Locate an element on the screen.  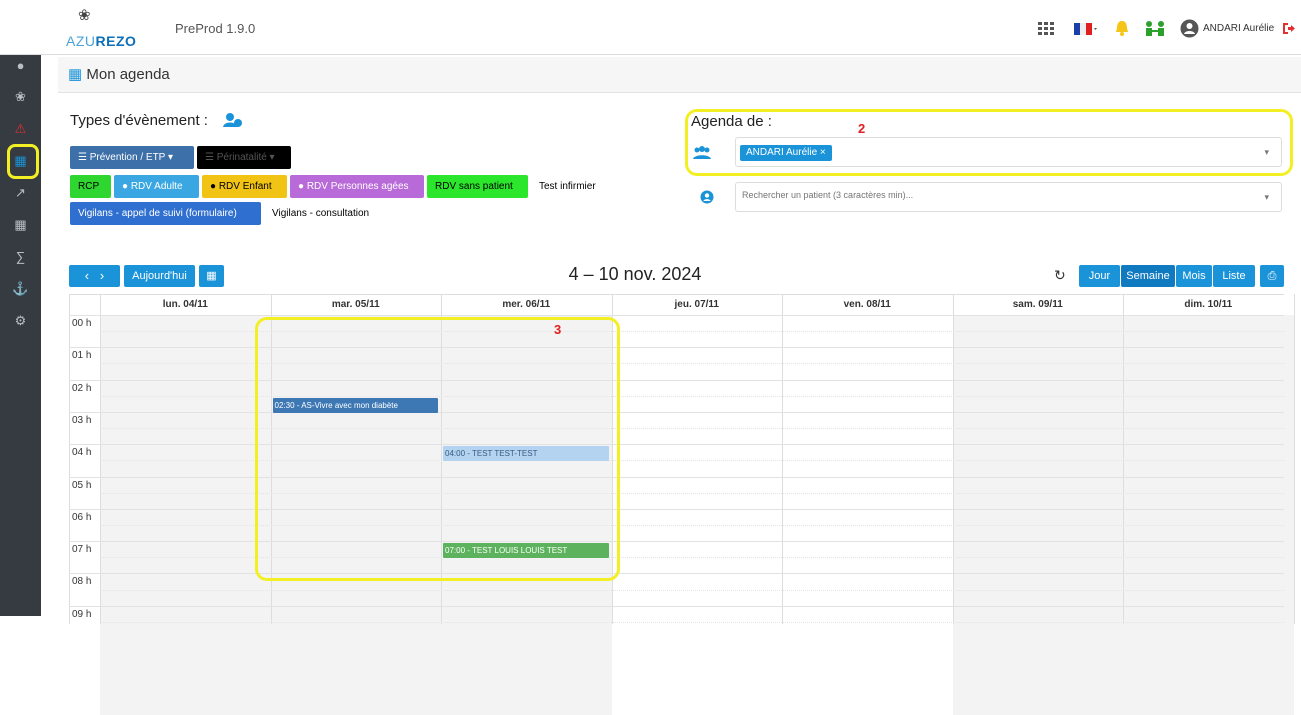
dropdown-perinatalite: ☰ Périnatalité ▾ is located at coordinates (244, 157).